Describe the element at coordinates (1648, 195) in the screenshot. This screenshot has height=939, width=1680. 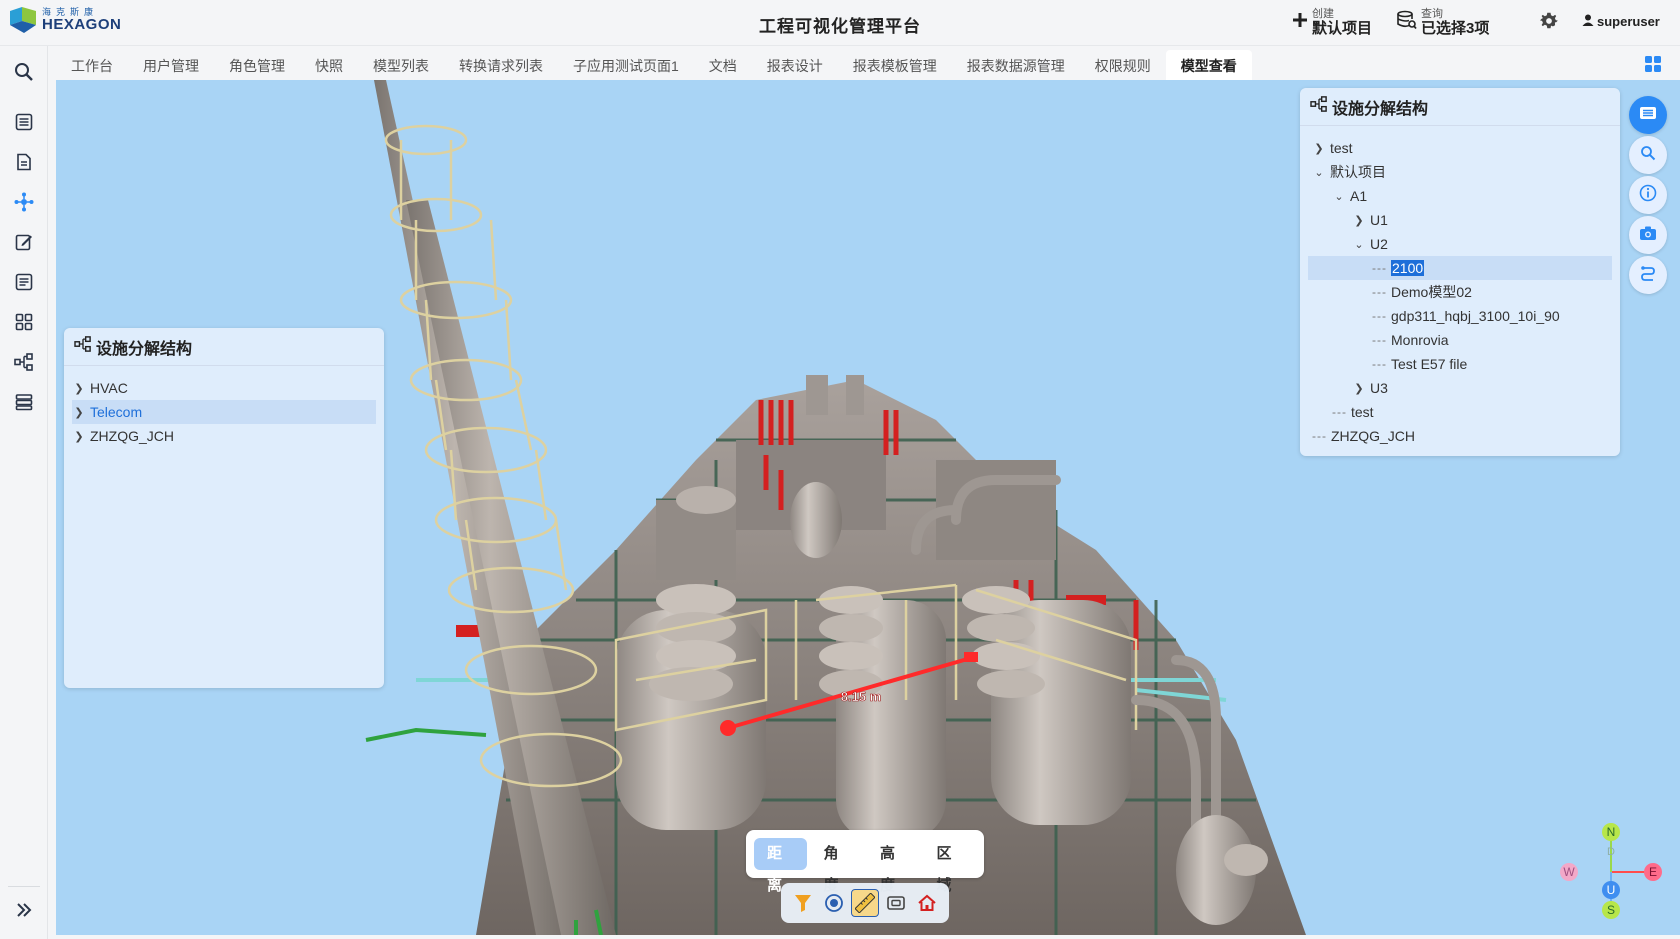
I see `info-tool-button` at that location.